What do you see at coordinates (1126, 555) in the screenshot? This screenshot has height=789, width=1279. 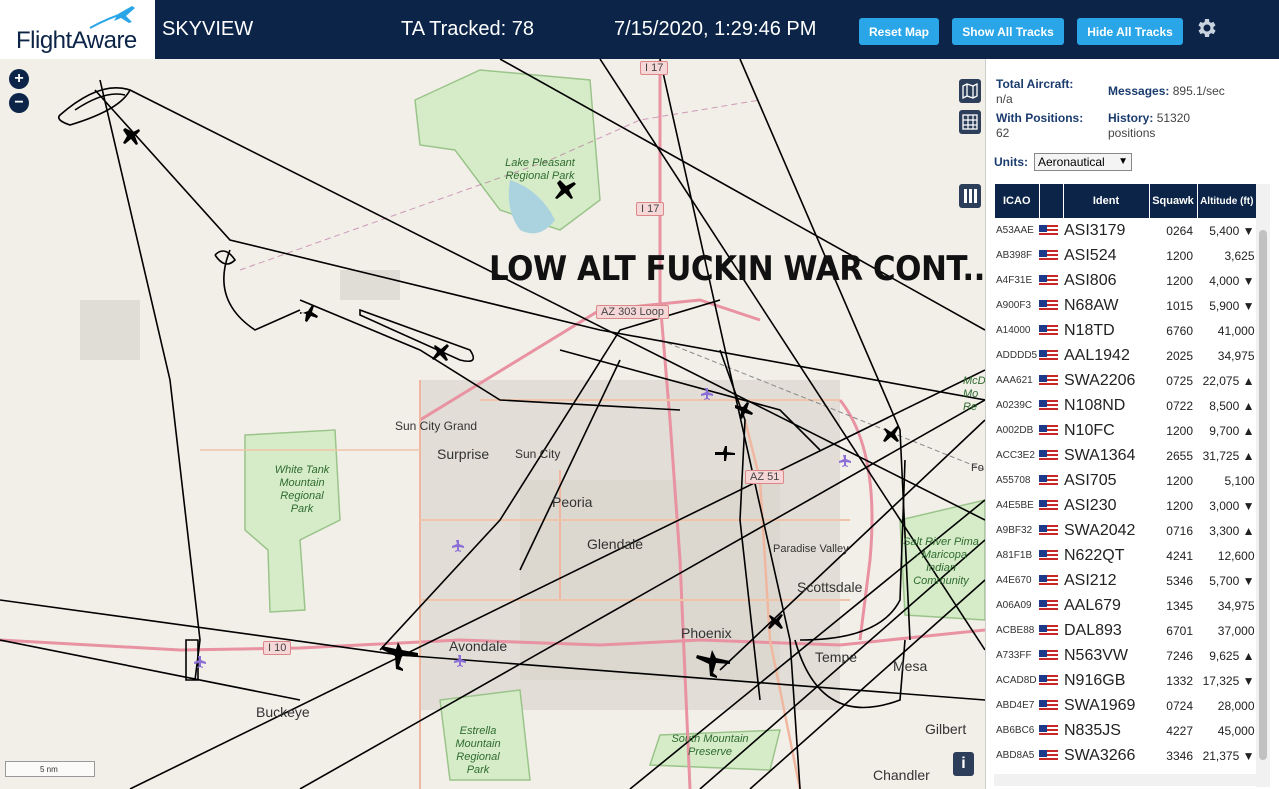 I see `table-row: A81F1B N622QT 4241 12,600` at bounding box center [1126, 555].